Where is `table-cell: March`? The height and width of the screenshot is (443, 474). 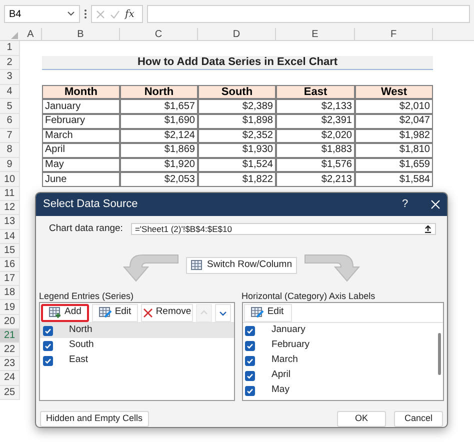
table-cell: March is located at coordinates (81, 136).